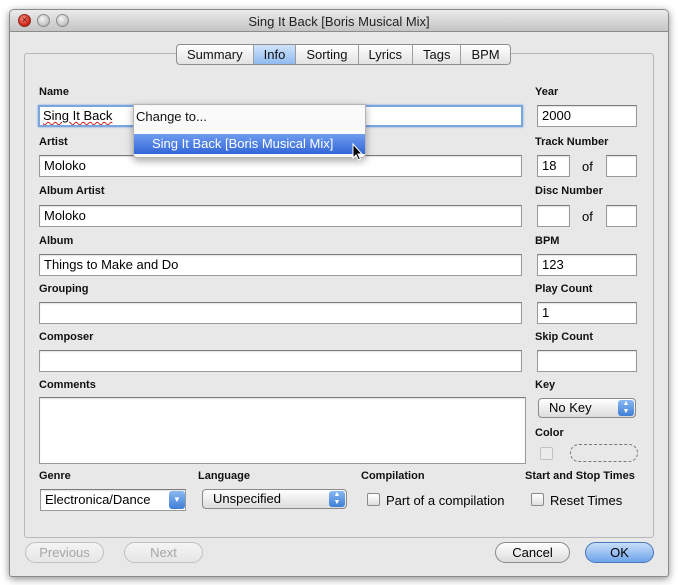 The height and width of the screenshot is (585, 678). Describe the element at coordinates (393, 476) in the screenshot. I see `compilation-label: Compilation` at that location.